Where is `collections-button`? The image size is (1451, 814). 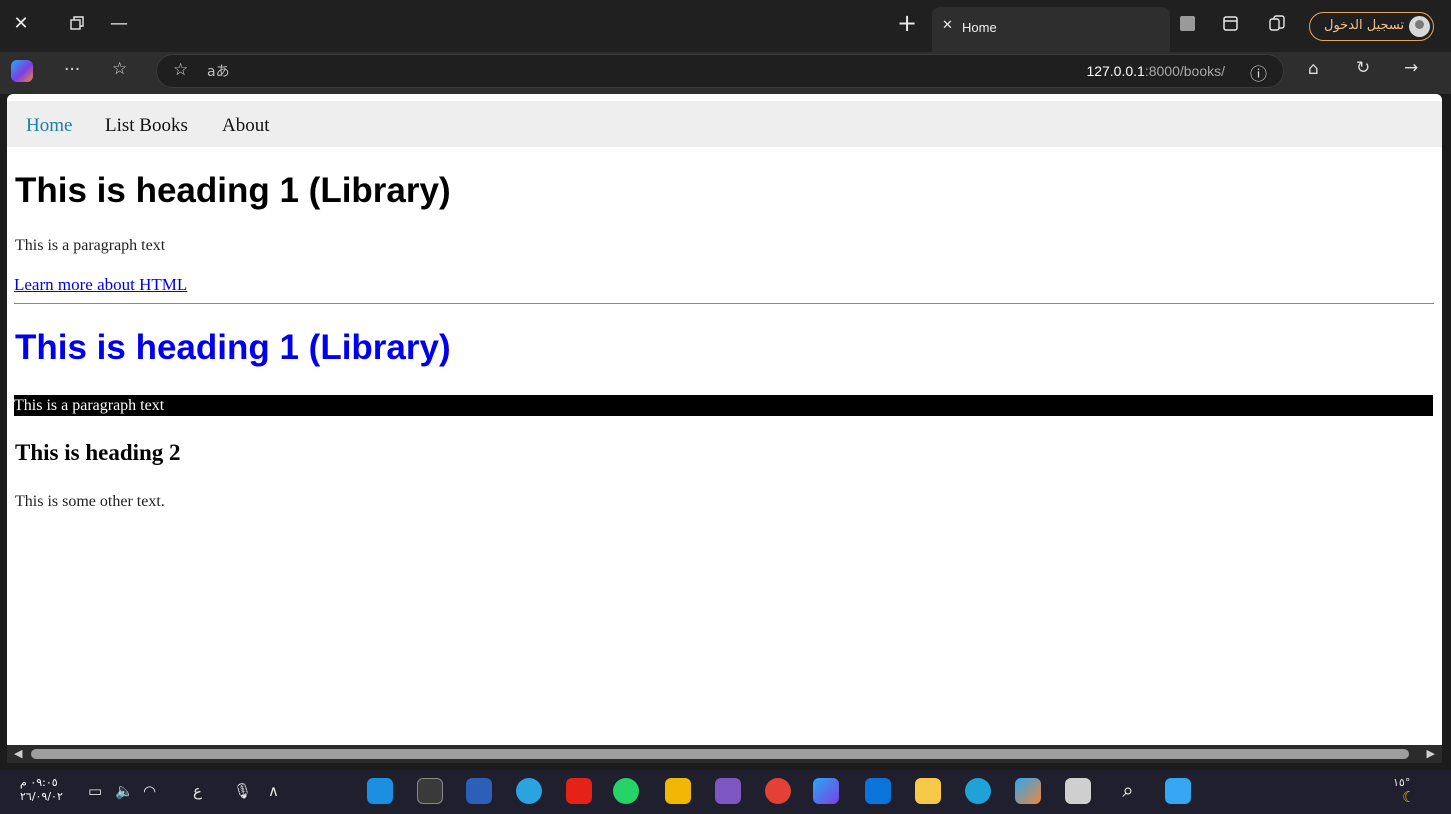
collections-button is located at coordinates (1277, 23).